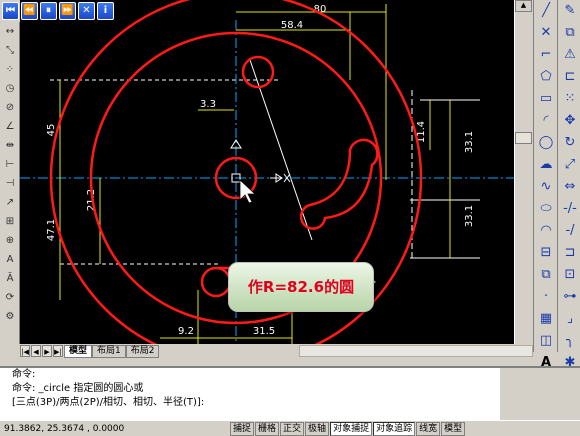  What do you see at coordinates (260, 161) in the screenshot?
I see `snap-markers` at bounding box center [260, 161].